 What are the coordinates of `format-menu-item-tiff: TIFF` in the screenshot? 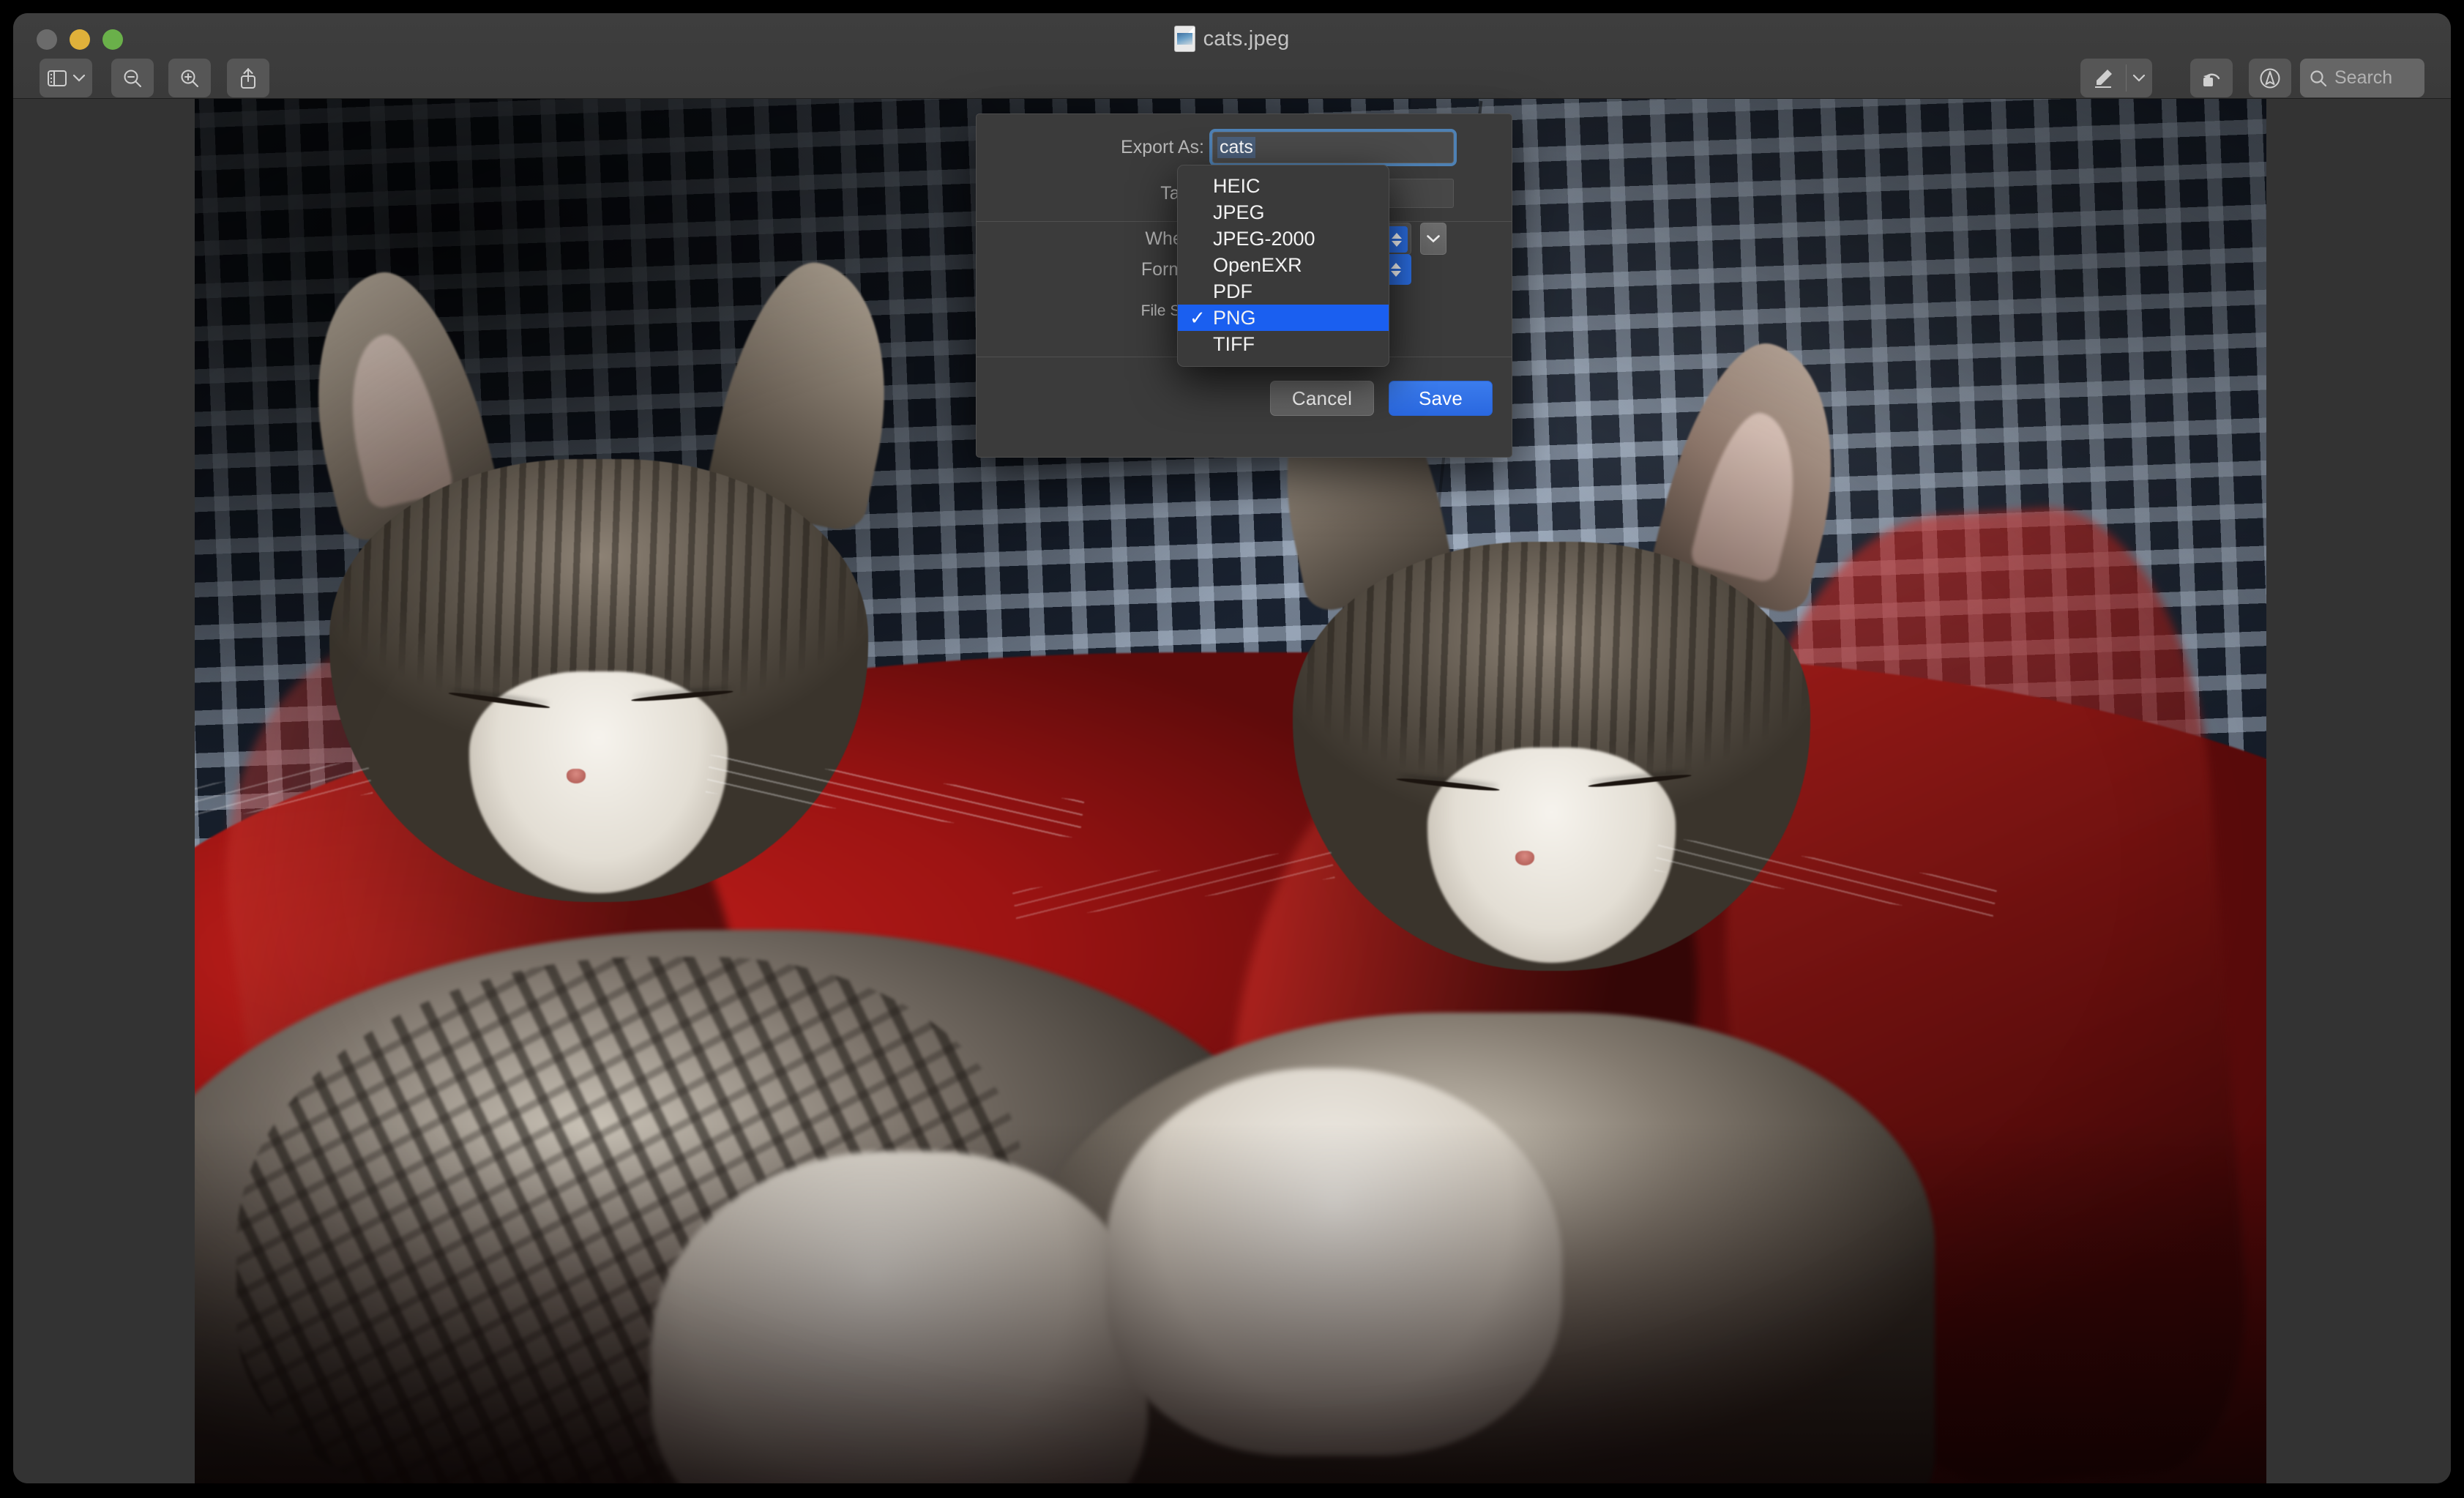 It's located at (1283, 344).